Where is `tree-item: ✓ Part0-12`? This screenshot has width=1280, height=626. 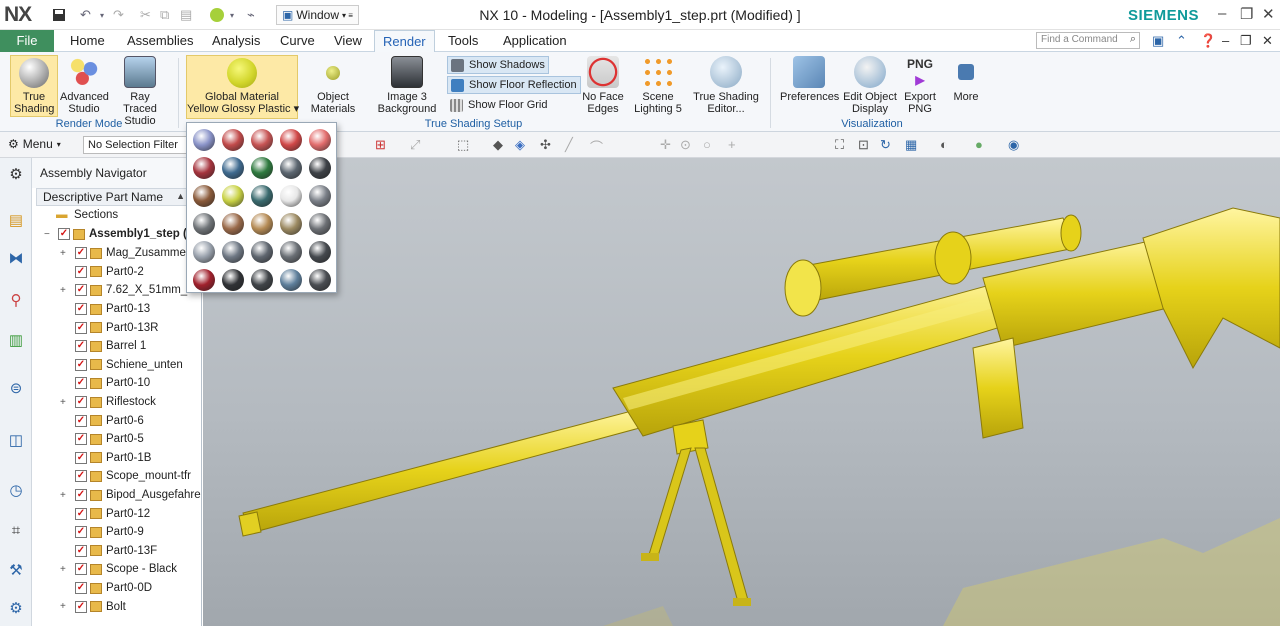
tree-item: ✓ Part0-12 is located at coordinates (116, 513).